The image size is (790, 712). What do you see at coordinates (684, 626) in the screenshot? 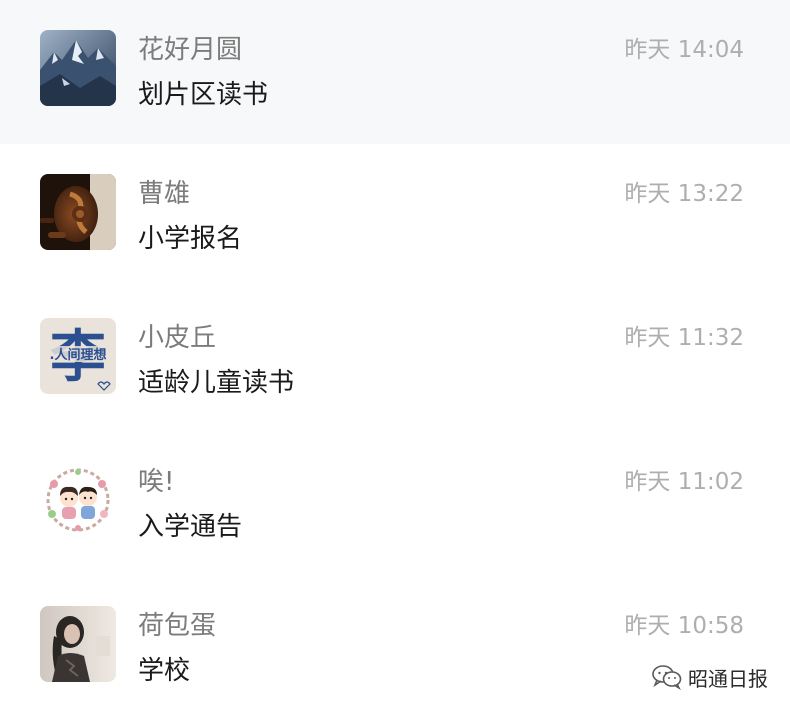
I see `message-time: 昨天 10:58` at bounding box center [684, 626].